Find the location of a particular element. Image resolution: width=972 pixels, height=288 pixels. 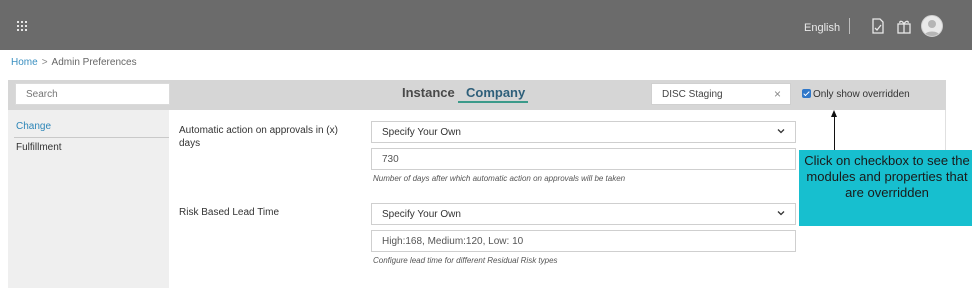

tab-company: Company is located at coordinates (495, 92).